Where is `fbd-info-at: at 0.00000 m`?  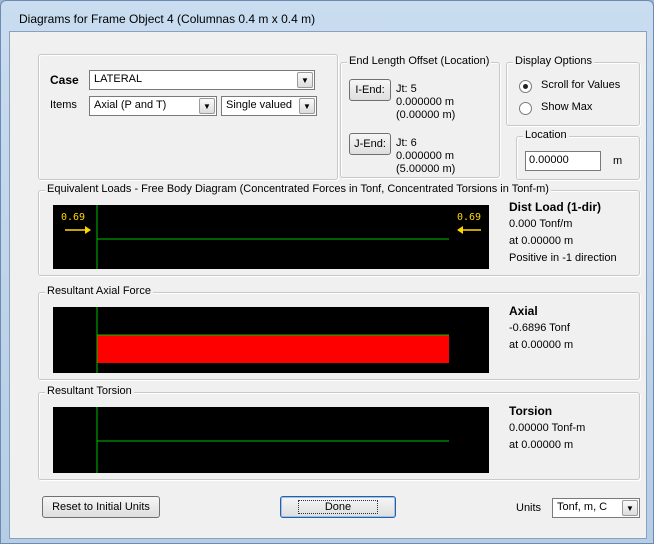 fbd-info-at: at 0.00000 m is located at coordinates (541, 241).